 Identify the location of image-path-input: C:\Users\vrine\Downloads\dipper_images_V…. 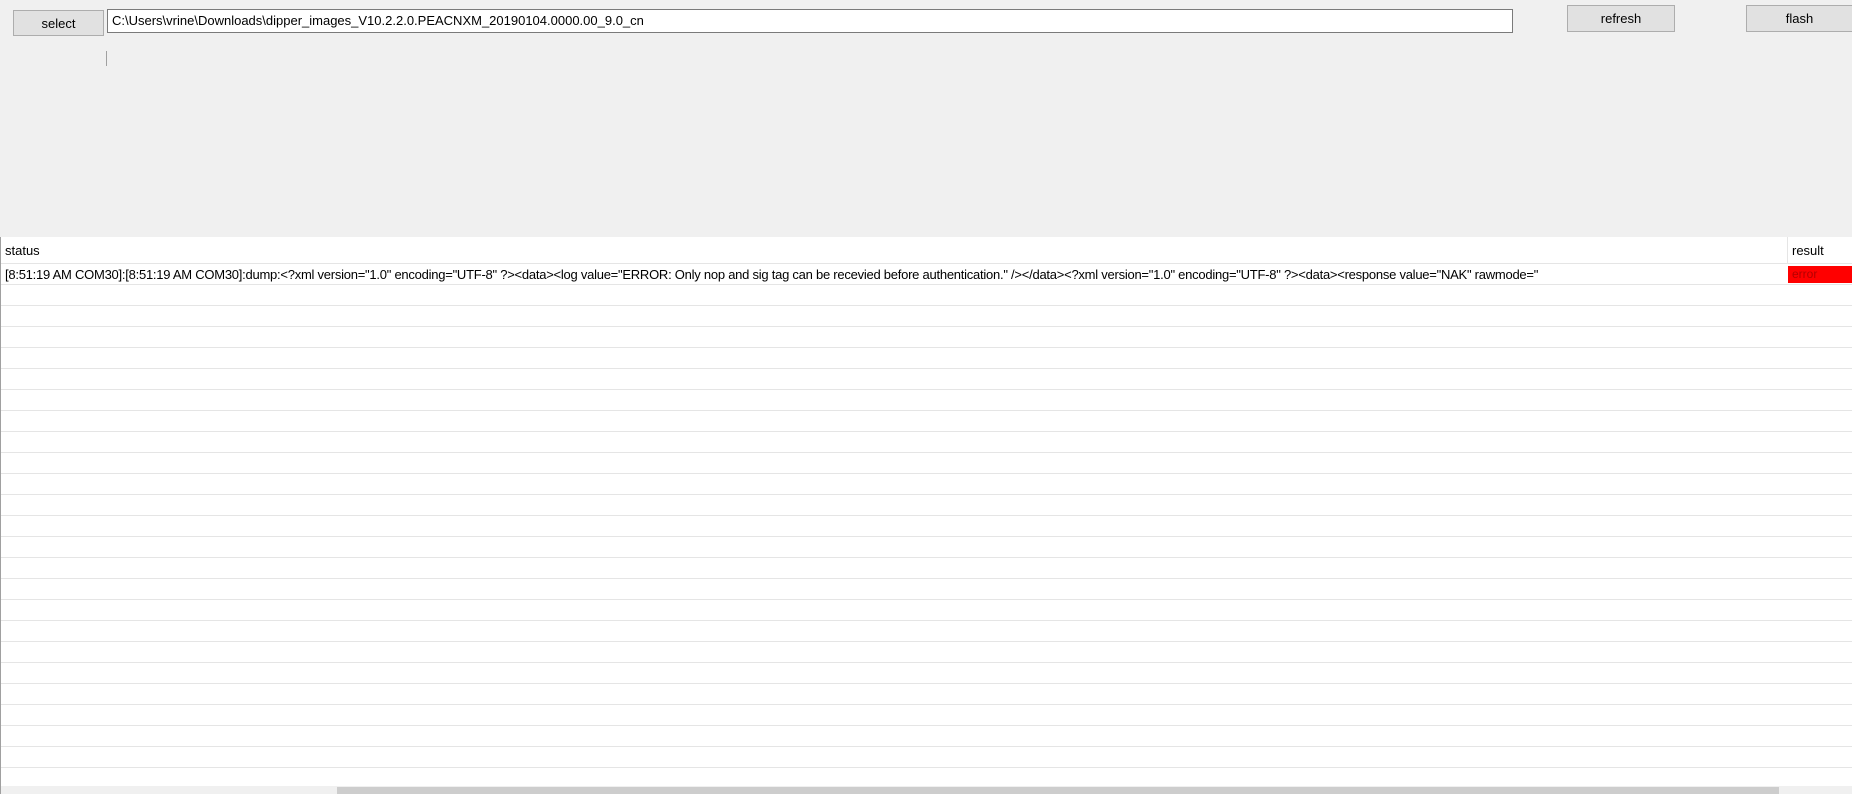
(810, 21).